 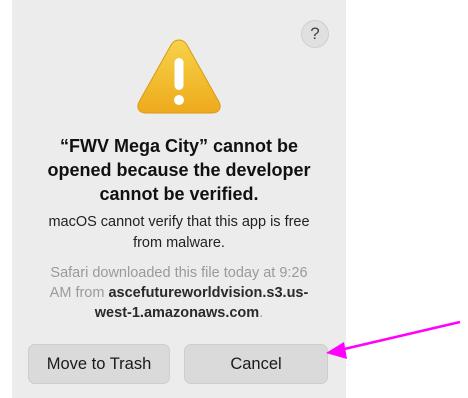 I want to click on source-prefix: AM from, so click(x=79, y=293).